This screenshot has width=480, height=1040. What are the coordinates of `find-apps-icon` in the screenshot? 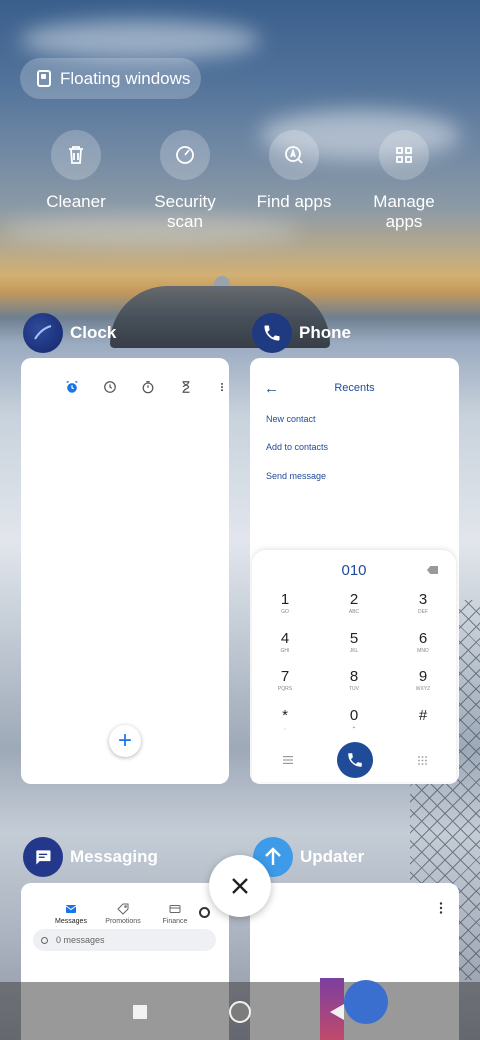 It's located at (294, 155).